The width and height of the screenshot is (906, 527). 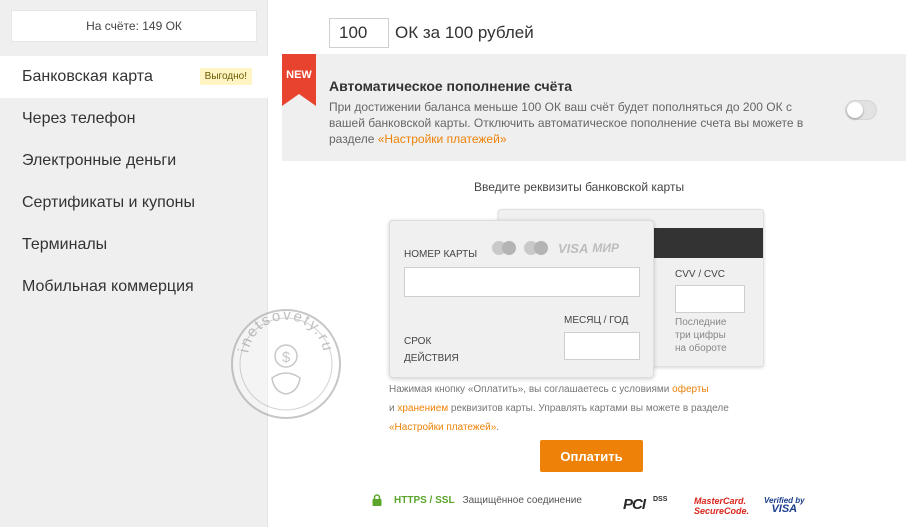 I want to click on mc-line2: SecureCode., so click(x=722, y=511).